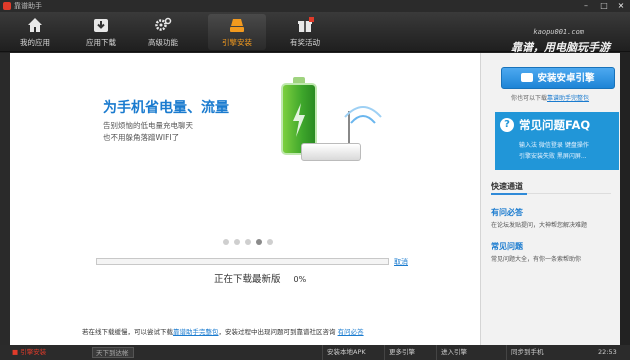 Image resolution: width=630 pixels, height=360 pixels. What do you see at coordinates (346, 352) in the screenshot?
I see `install-local-apk-button: 安装本地APK` at bounding box center [346, 352].